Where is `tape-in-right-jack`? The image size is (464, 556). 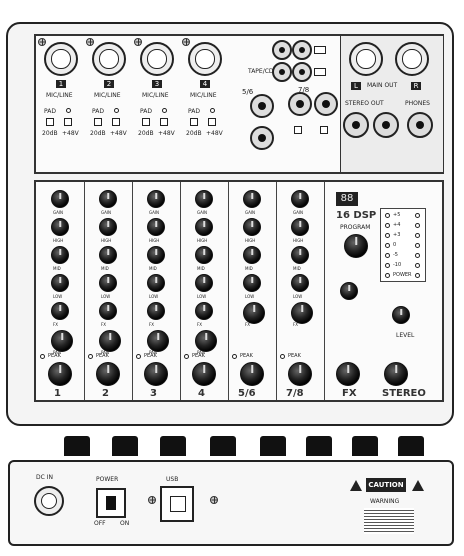
tape-in-right-jack is located at coordinates (302, 50).